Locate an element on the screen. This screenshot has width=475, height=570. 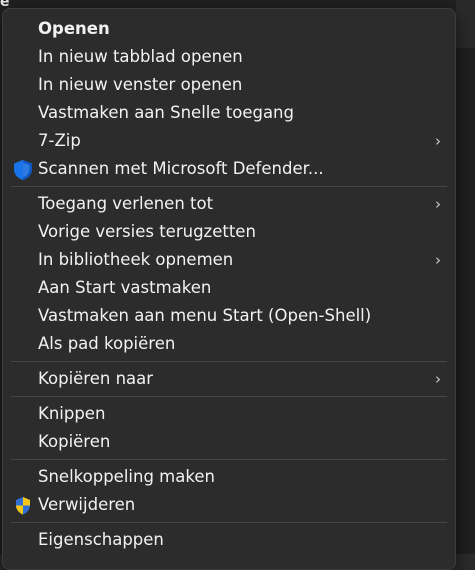
menu-item-label: Snelkoppeling maken is located at coordinates (126, 476).